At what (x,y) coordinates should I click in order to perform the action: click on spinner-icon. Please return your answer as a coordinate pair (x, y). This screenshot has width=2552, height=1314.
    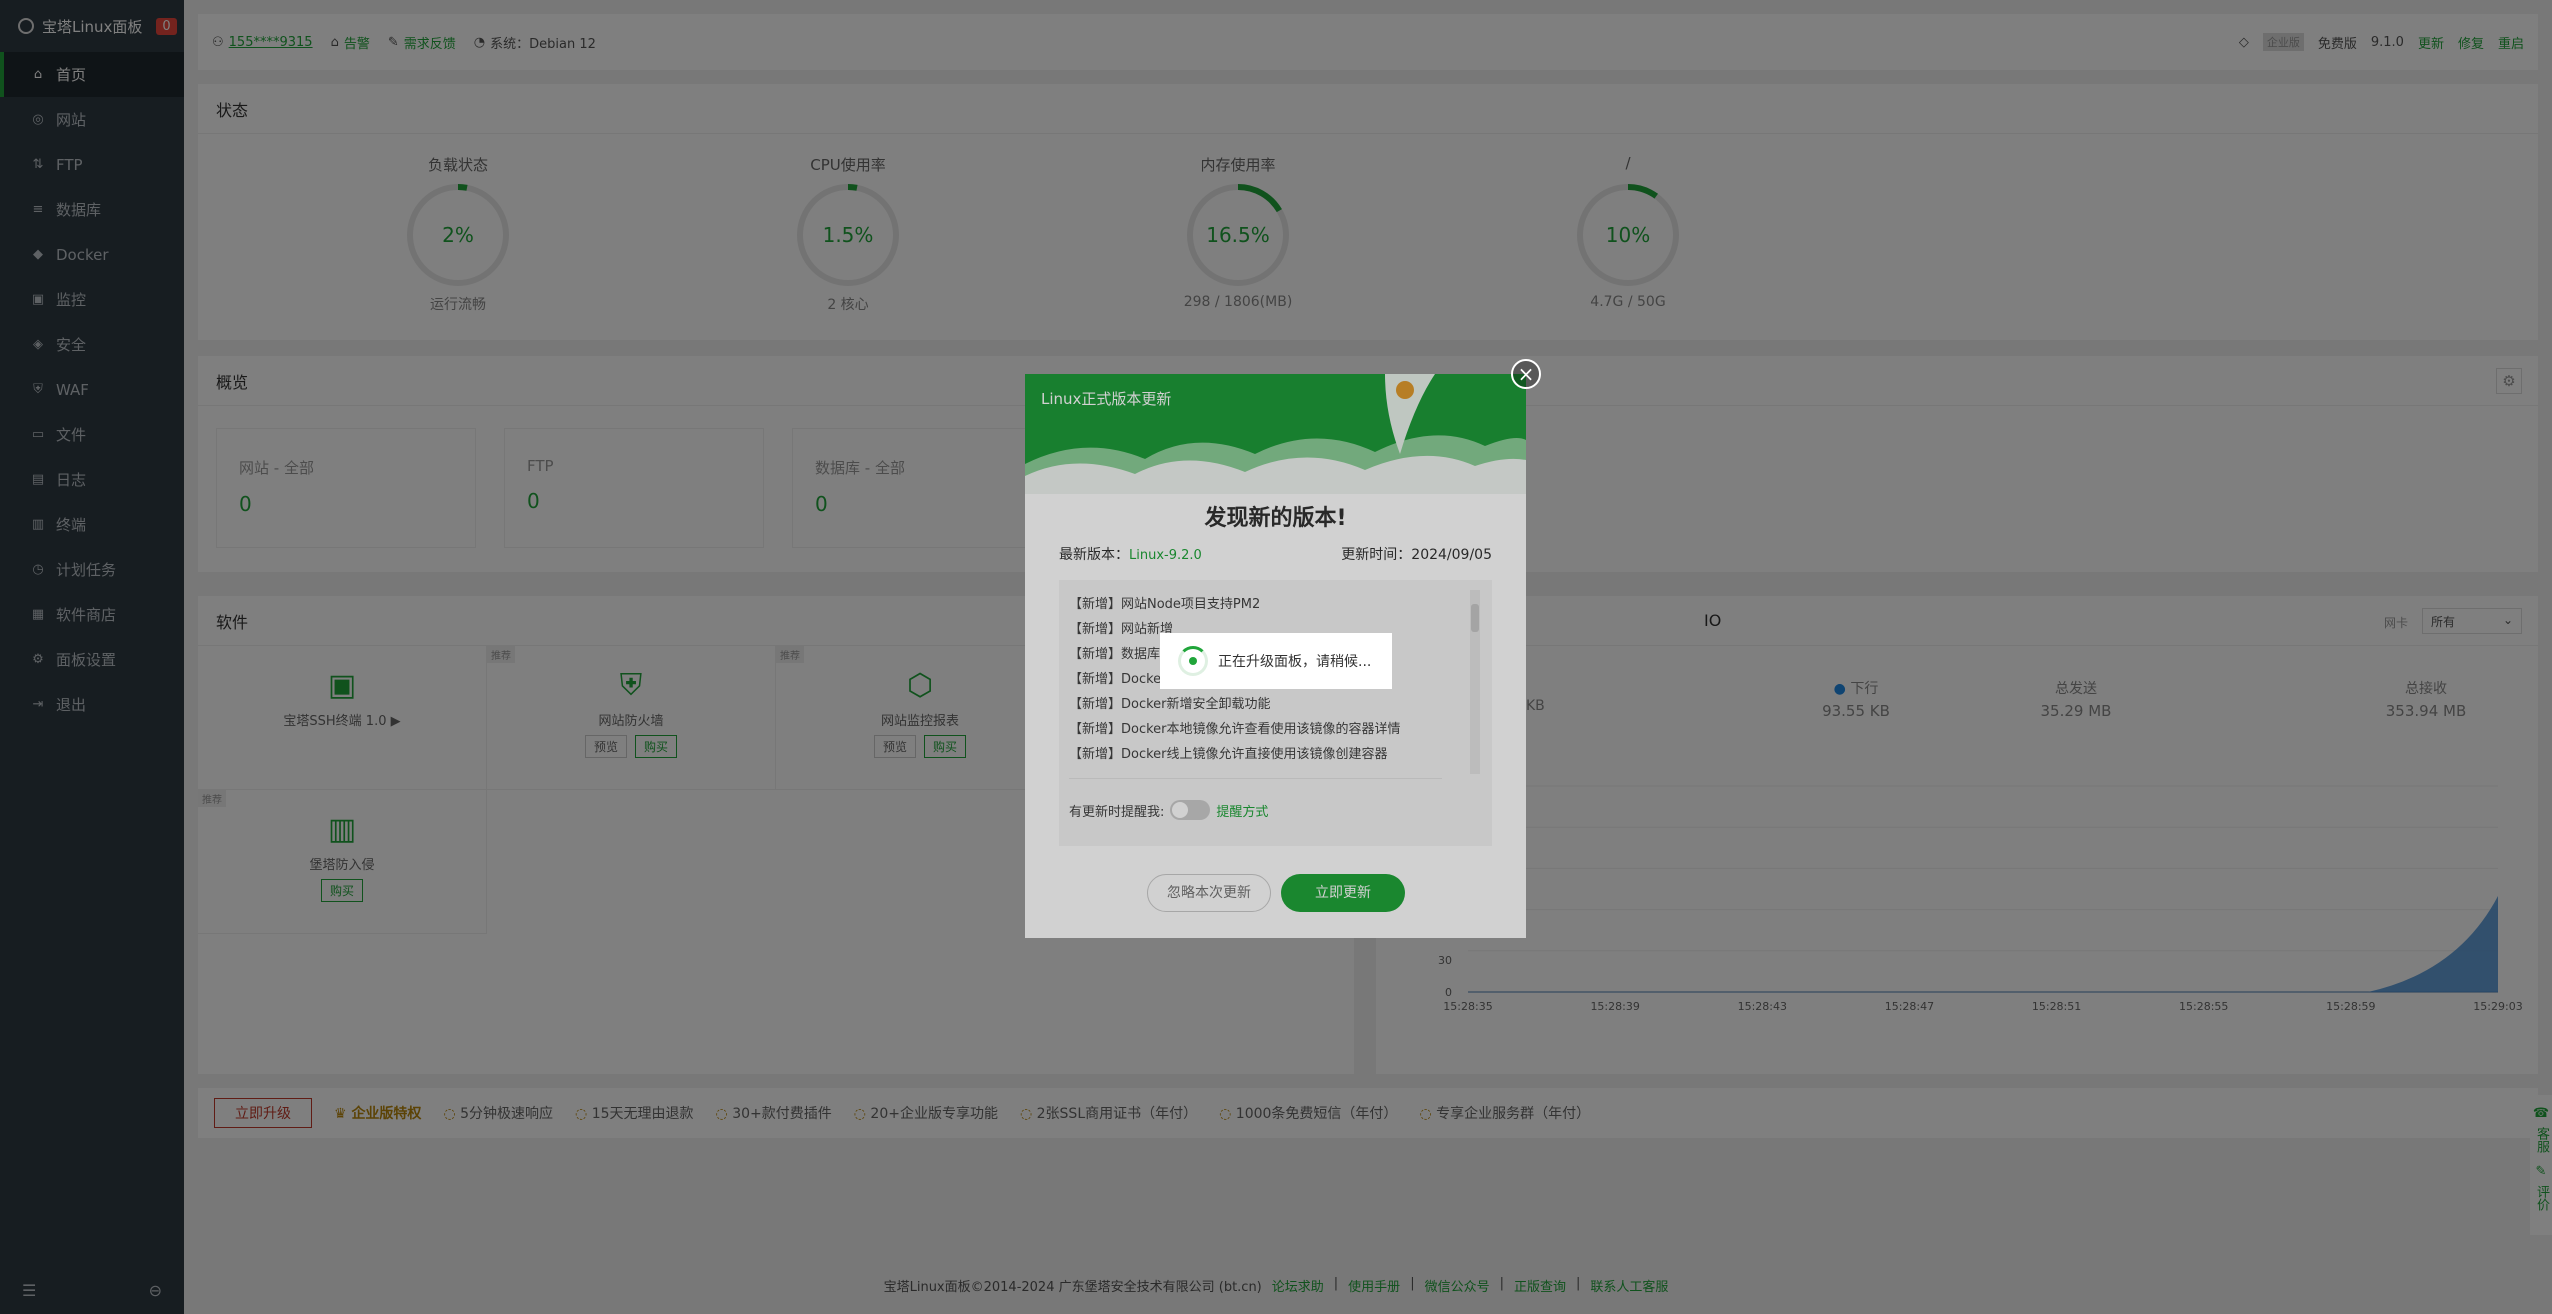
    Looking at the image, I should click on (1193, 661).